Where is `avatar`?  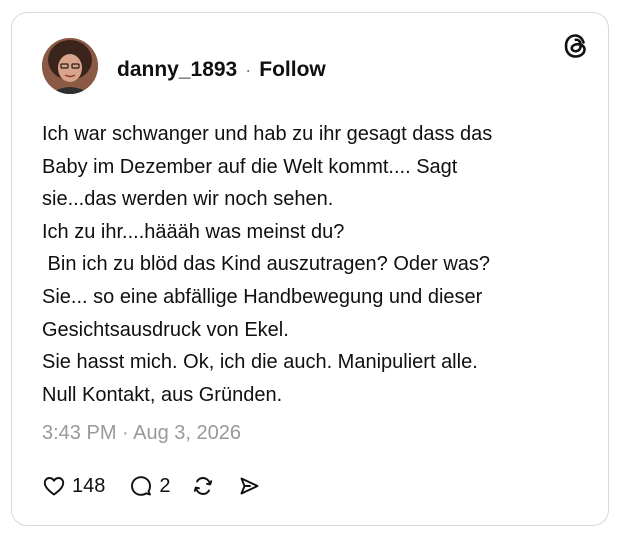 avatar is located at coordinates (70, 66).